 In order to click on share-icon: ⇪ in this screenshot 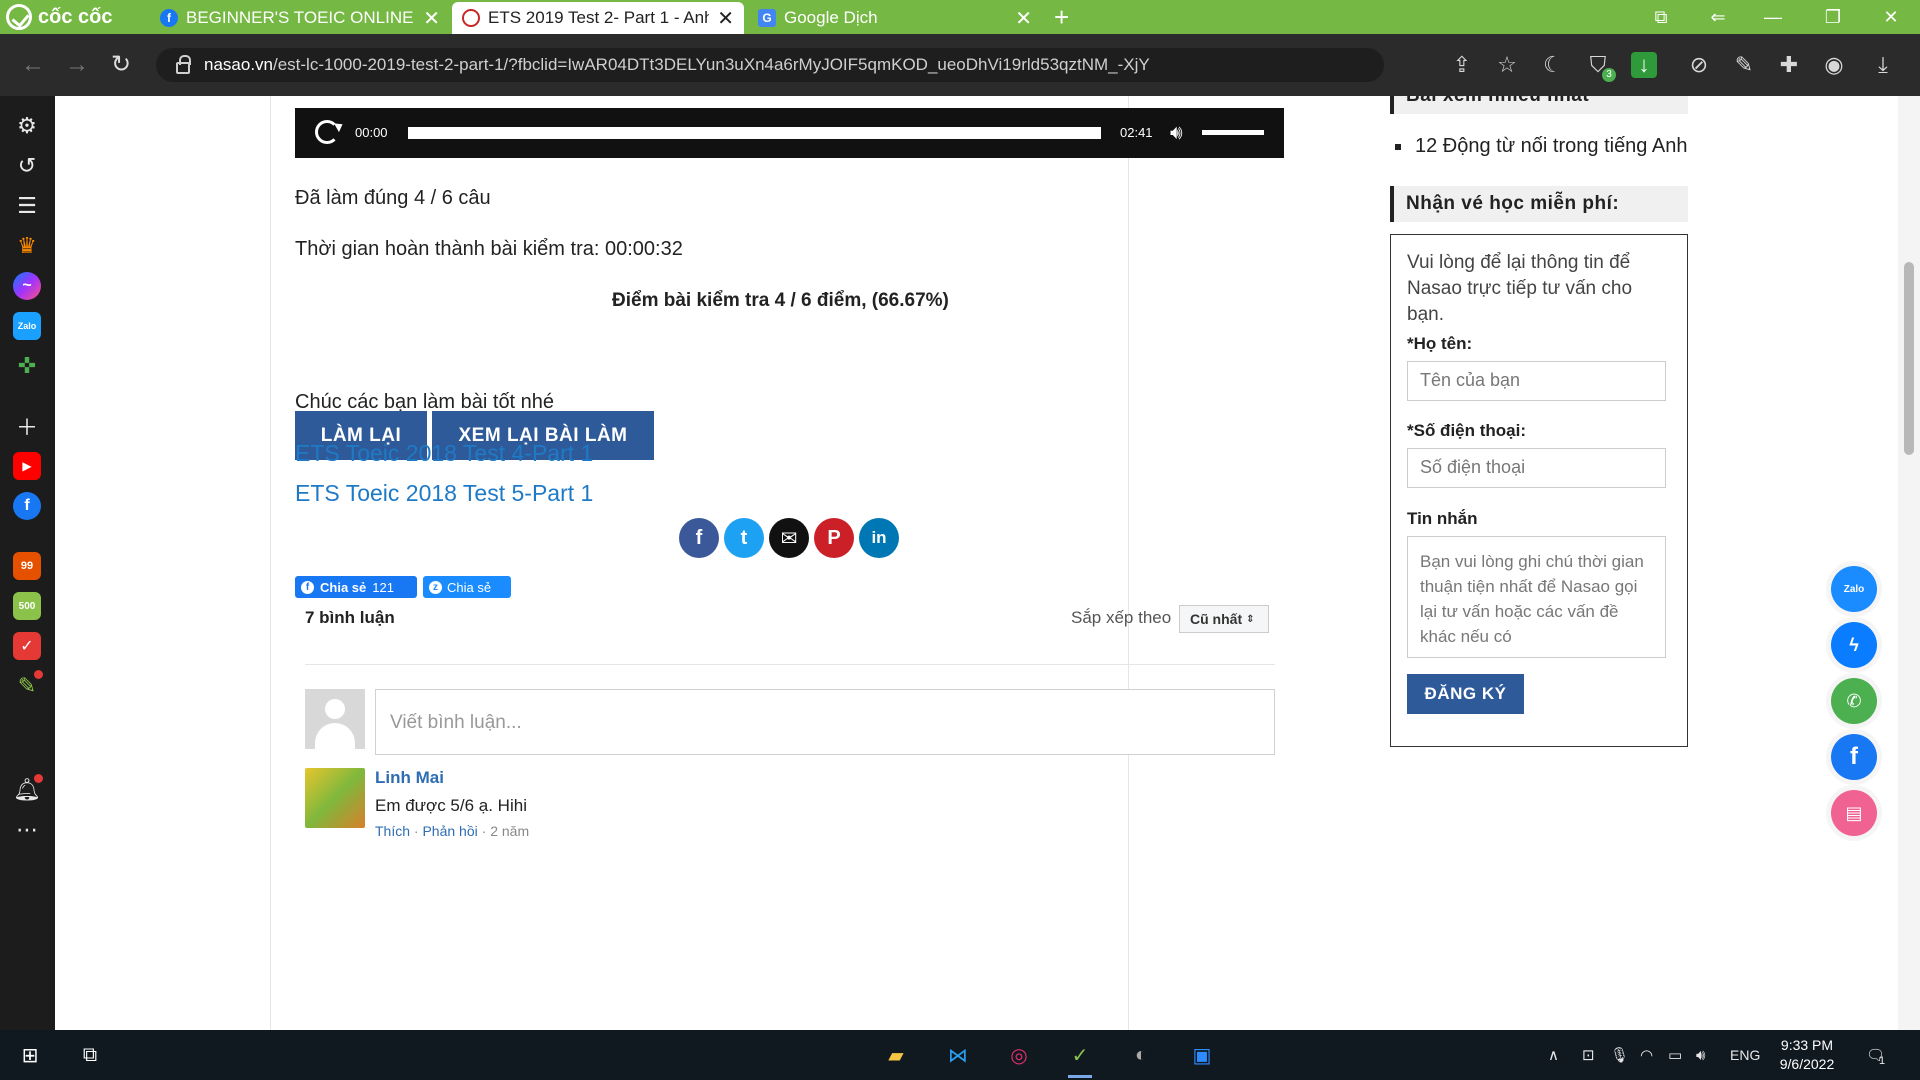, I will do `click(1462, 65)`.